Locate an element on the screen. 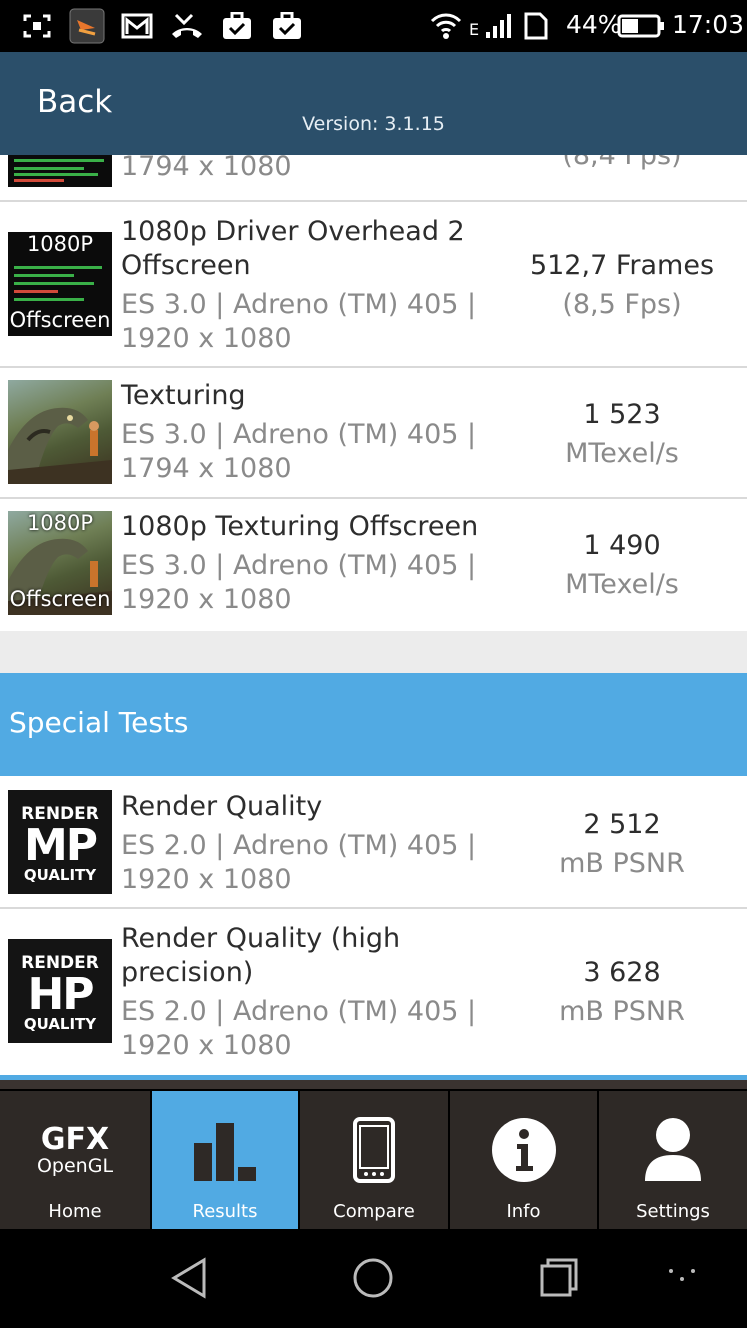 This screenshot has height=1328, width=747. render-quality-hp-icon: RENDER HP QUALITY is located at coordinates (60, 991).